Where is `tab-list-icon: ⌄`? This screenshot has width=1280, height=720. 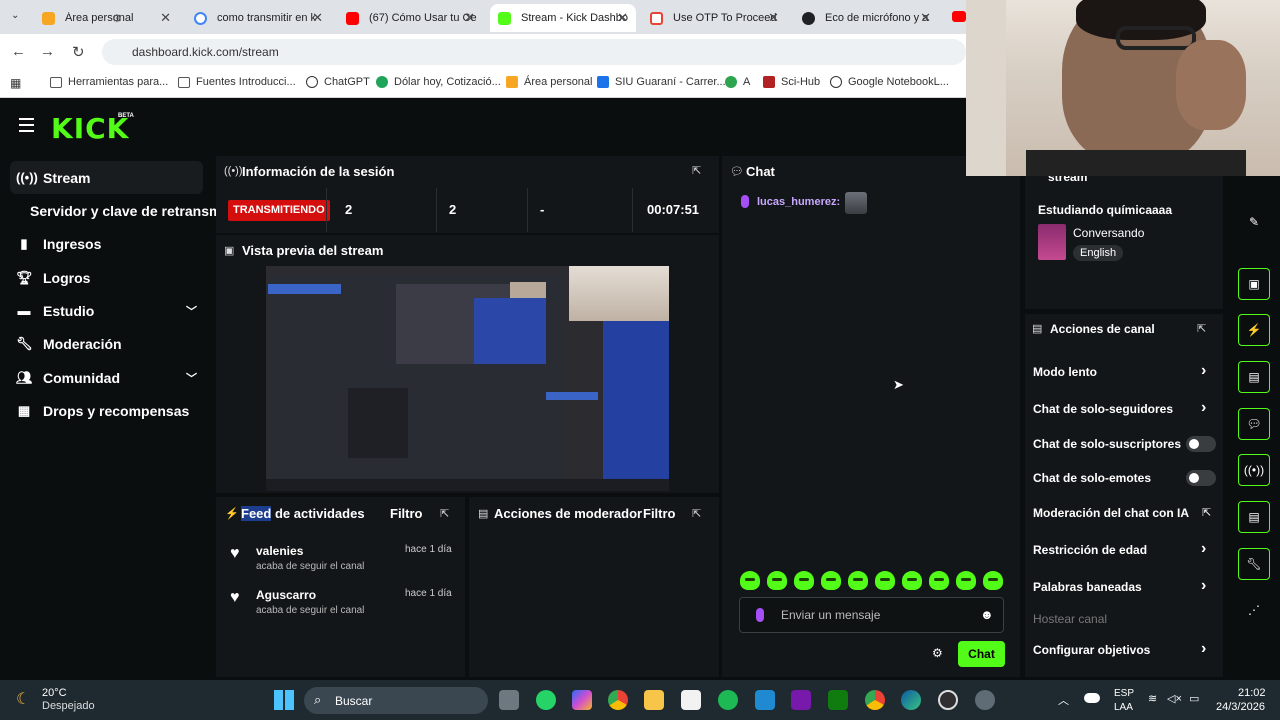 tab-list-icon: ⌄ is located at coordinates (15, 15).